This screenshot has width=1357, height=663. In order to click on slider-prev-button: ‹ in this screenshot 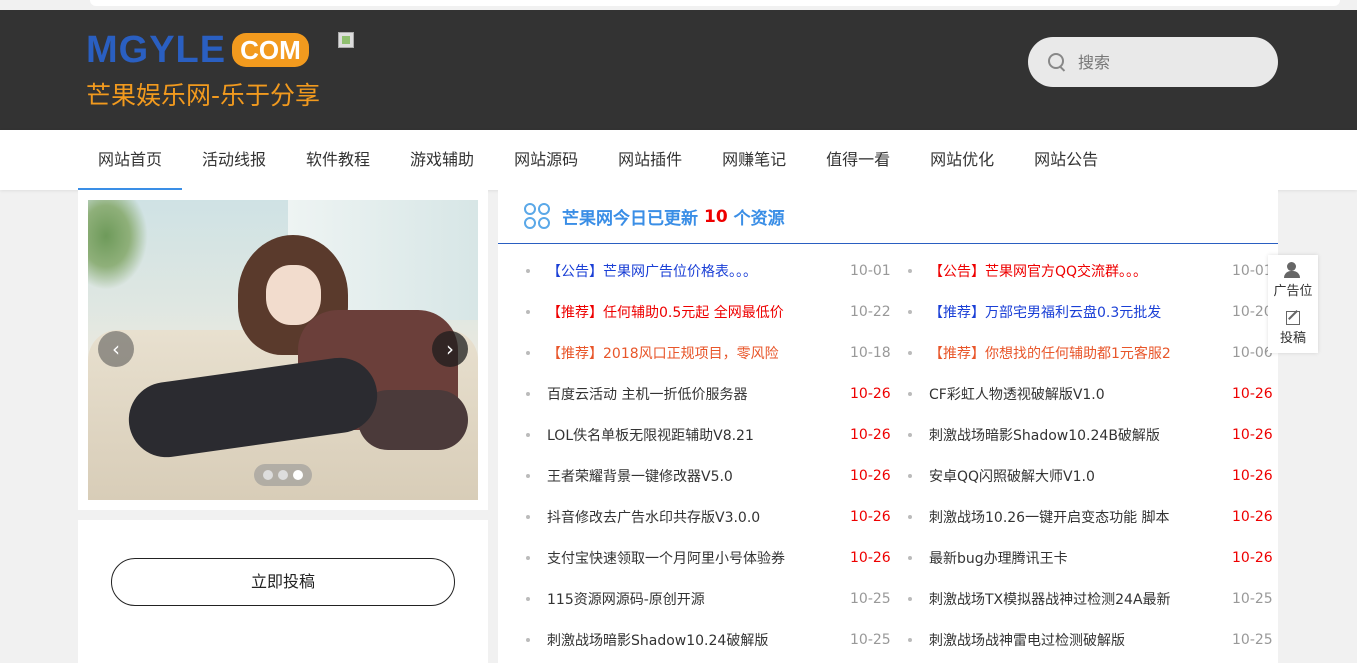, I will do `click(116, 349)`.